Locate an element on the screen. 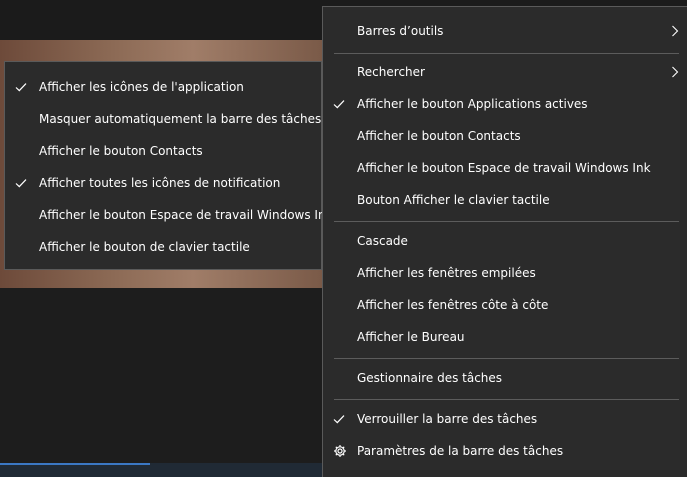 The width and height of the screenshot is (687, 477). menu-item-label: Afficher le bouton de clavier tactile is located at coordinates (144, 247).